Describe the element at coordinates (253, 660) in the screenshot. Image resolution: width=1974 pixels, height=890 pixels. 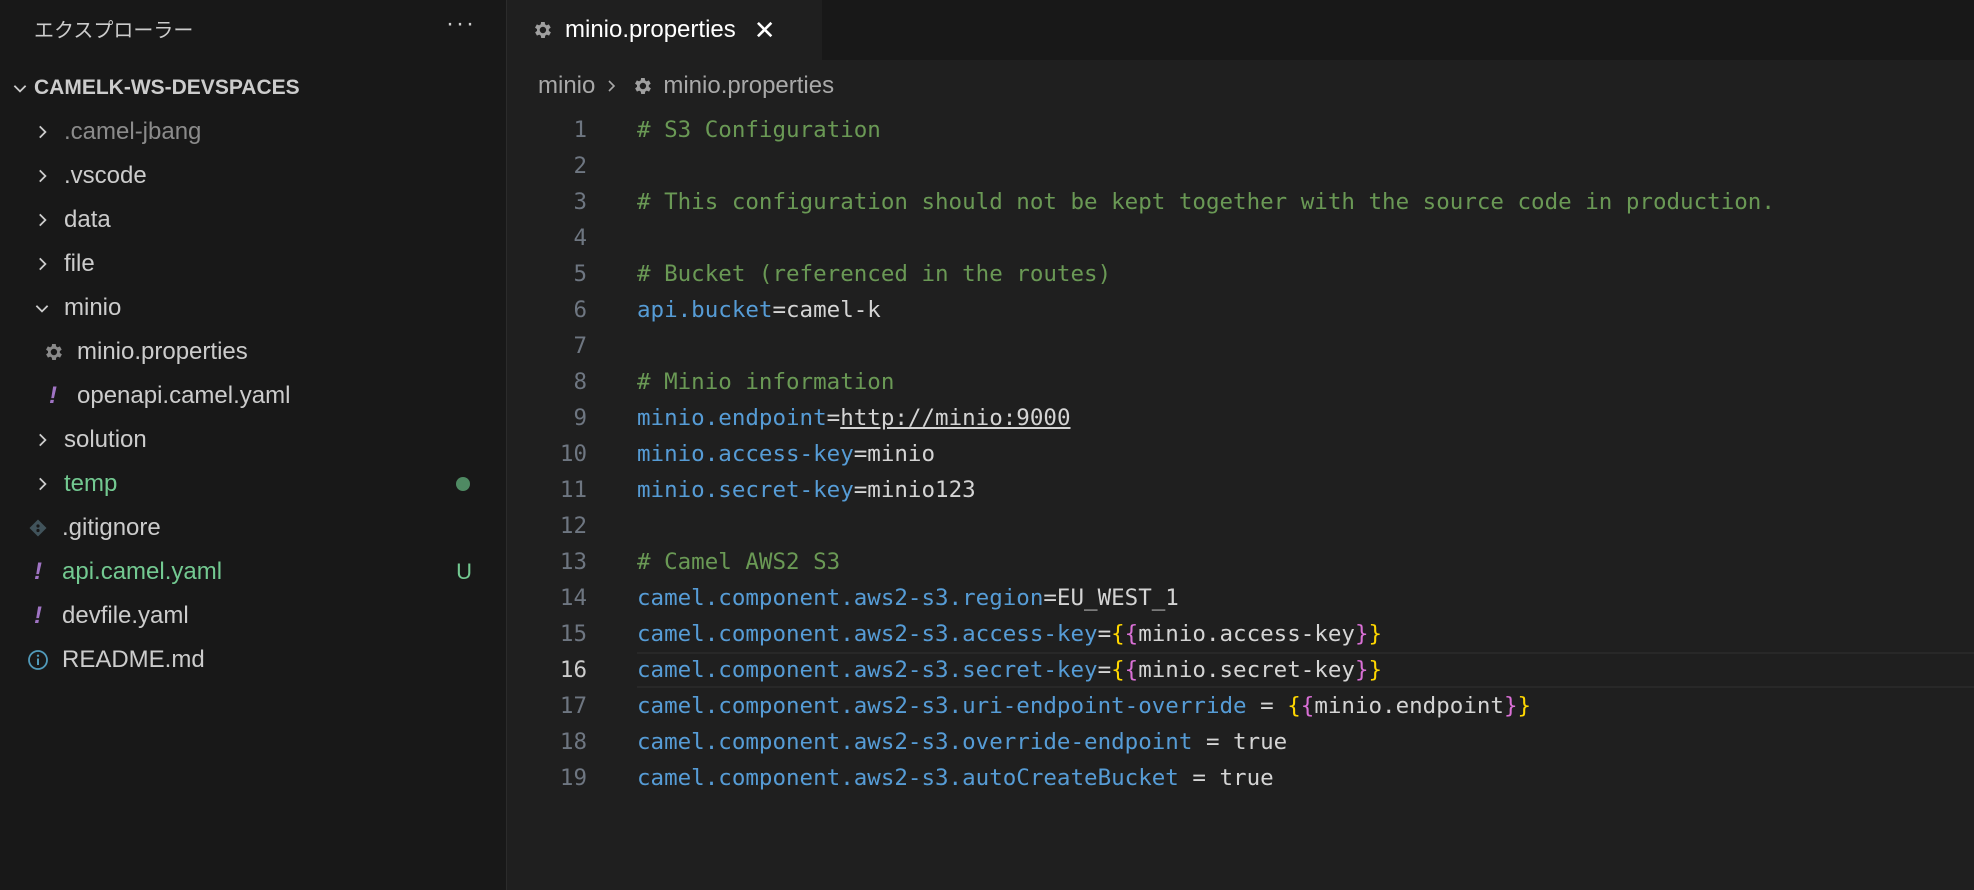
I see `tree-file-readme: README.md` at that location.